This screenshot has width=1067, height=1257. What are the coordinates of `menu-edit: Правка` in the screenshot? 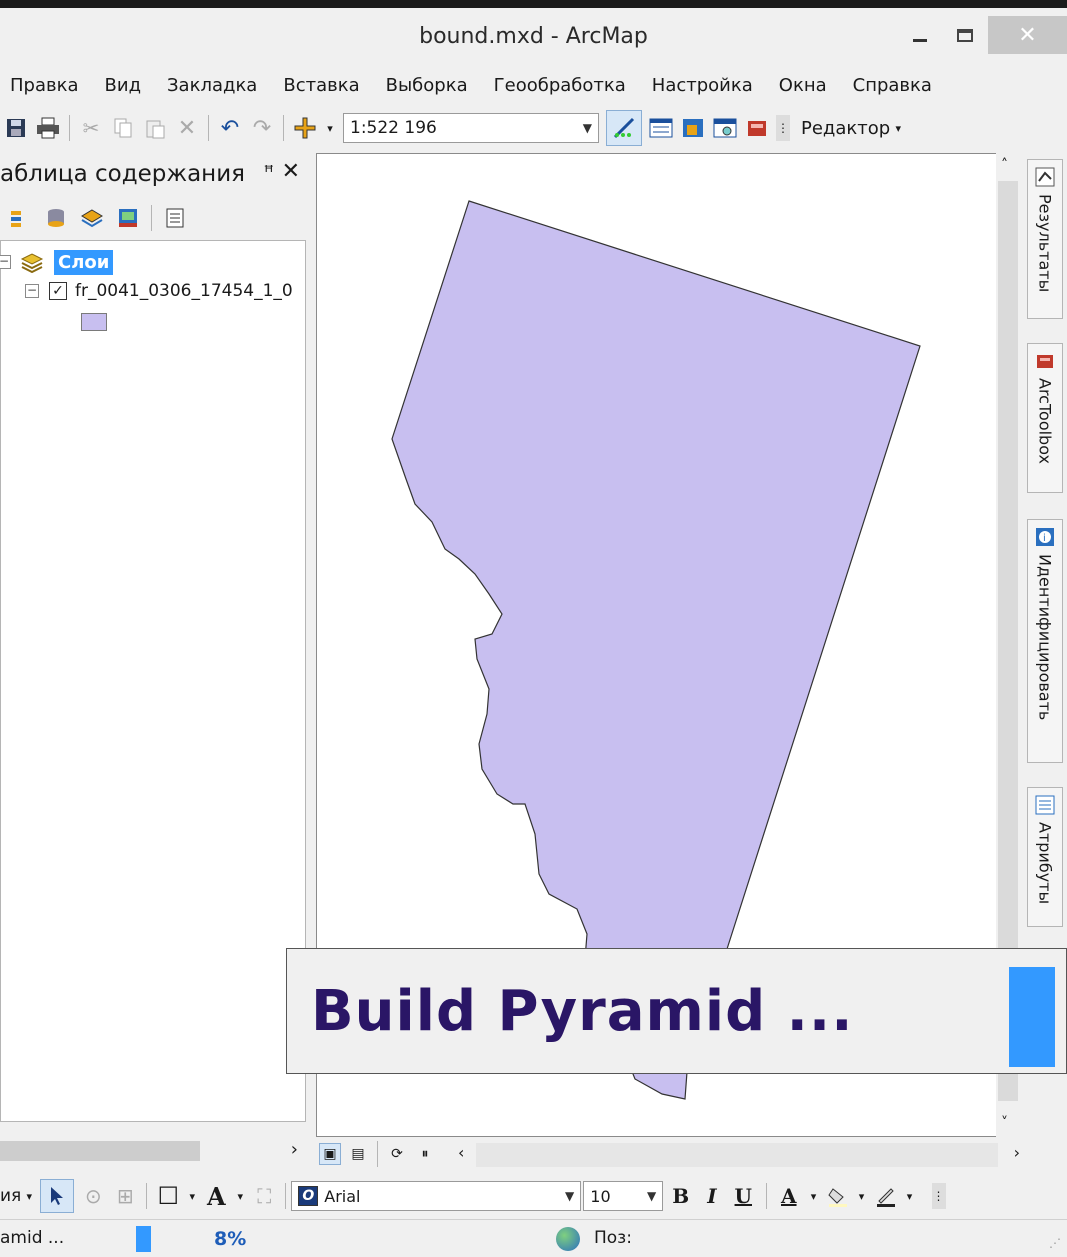 It's located at (46, 85).